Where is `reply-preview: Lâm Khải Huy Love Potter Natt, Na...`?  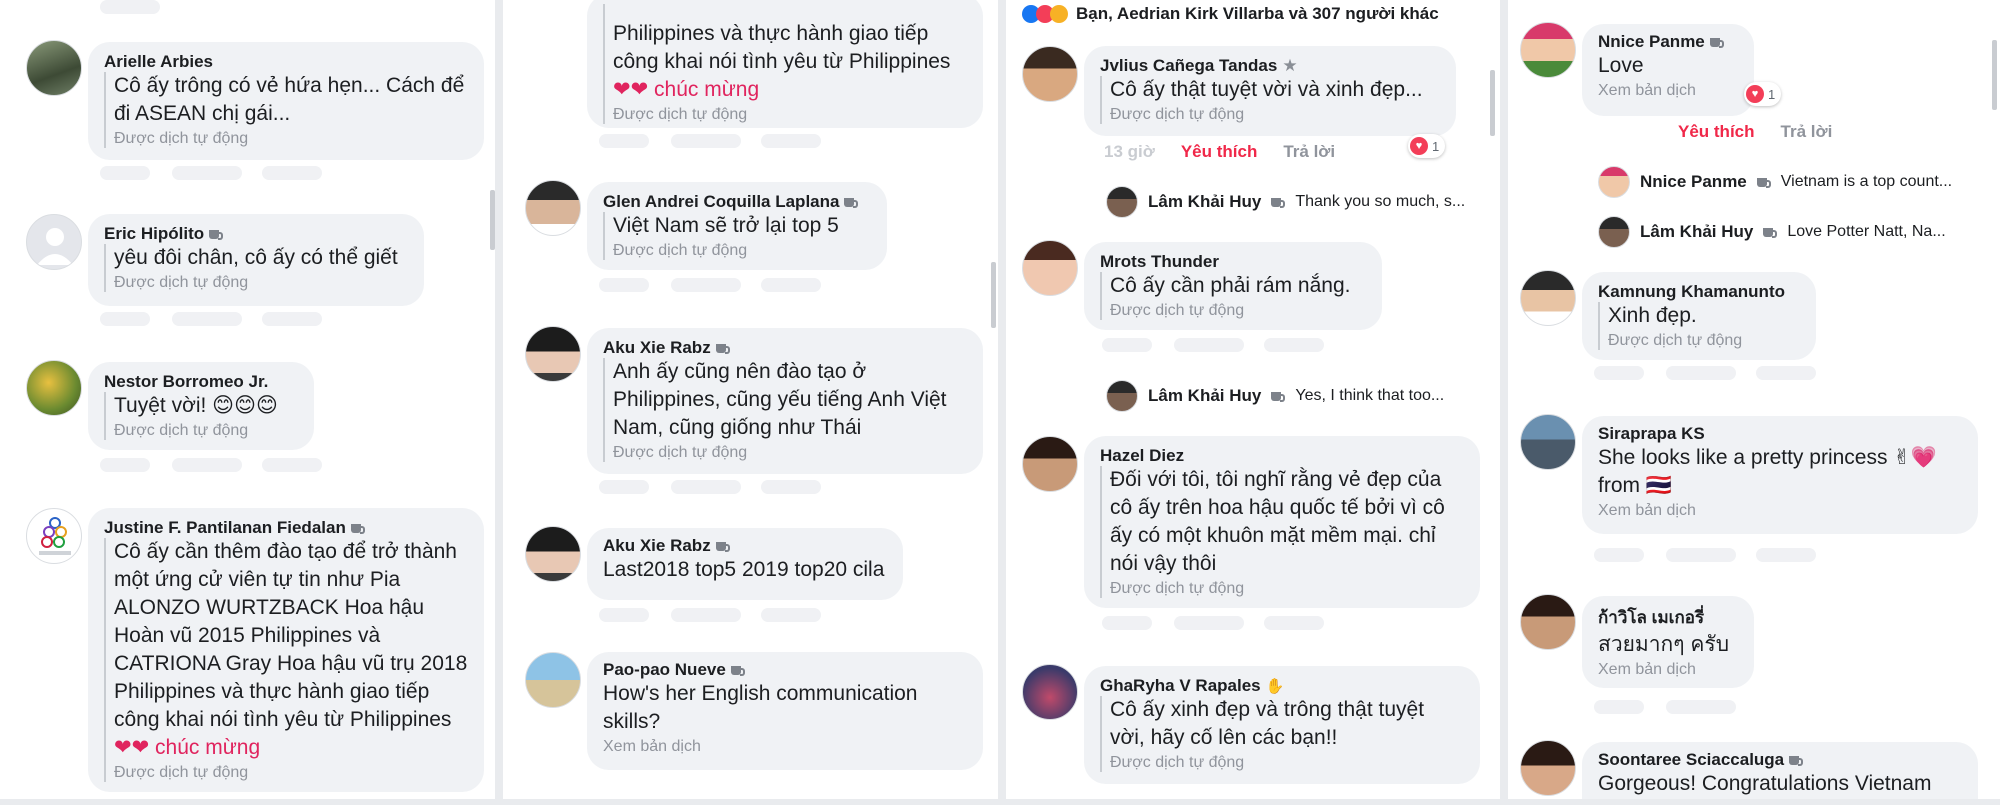
reply-preview: Lâm Khải Huy Love Potter Natt, Na... is located at coordinates (1772, 232).